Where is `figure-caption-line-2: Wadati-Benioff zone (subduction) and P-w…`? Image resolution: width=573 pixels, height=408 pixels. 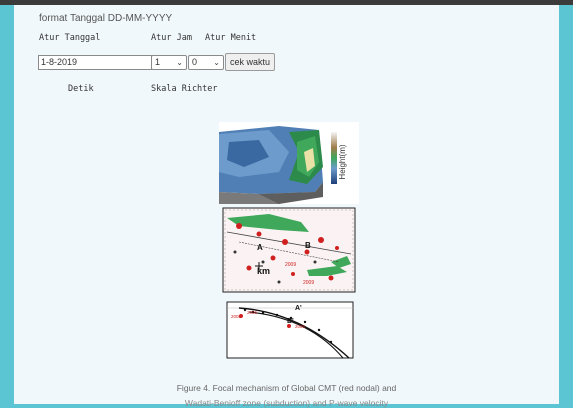
figure-caption-line-2: Wadati-Benioff zone (subduction) and P-w… is located at coordinates (286, 403).